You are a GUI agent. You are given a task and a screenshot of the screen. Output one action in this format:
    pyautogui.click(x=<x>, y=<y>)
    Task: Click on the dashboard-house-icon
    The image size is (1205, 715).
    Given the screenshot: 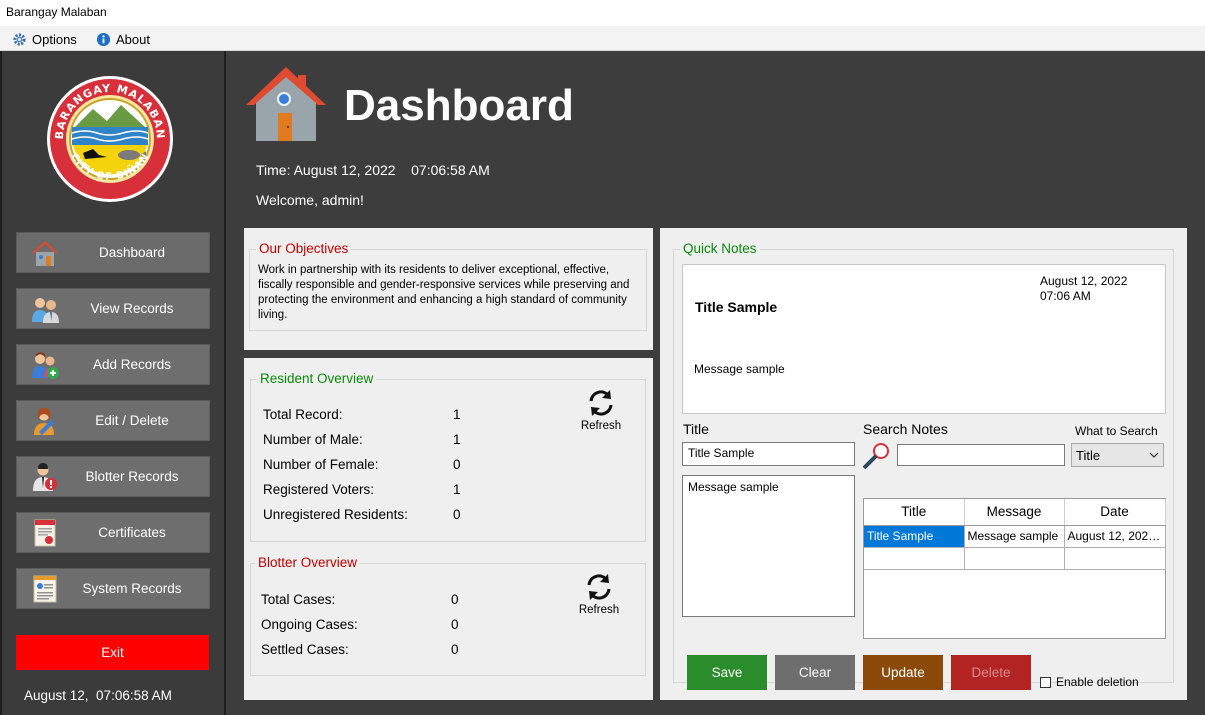 What is the action you would take?
    pyautogui.click(x=286, y=104)
    